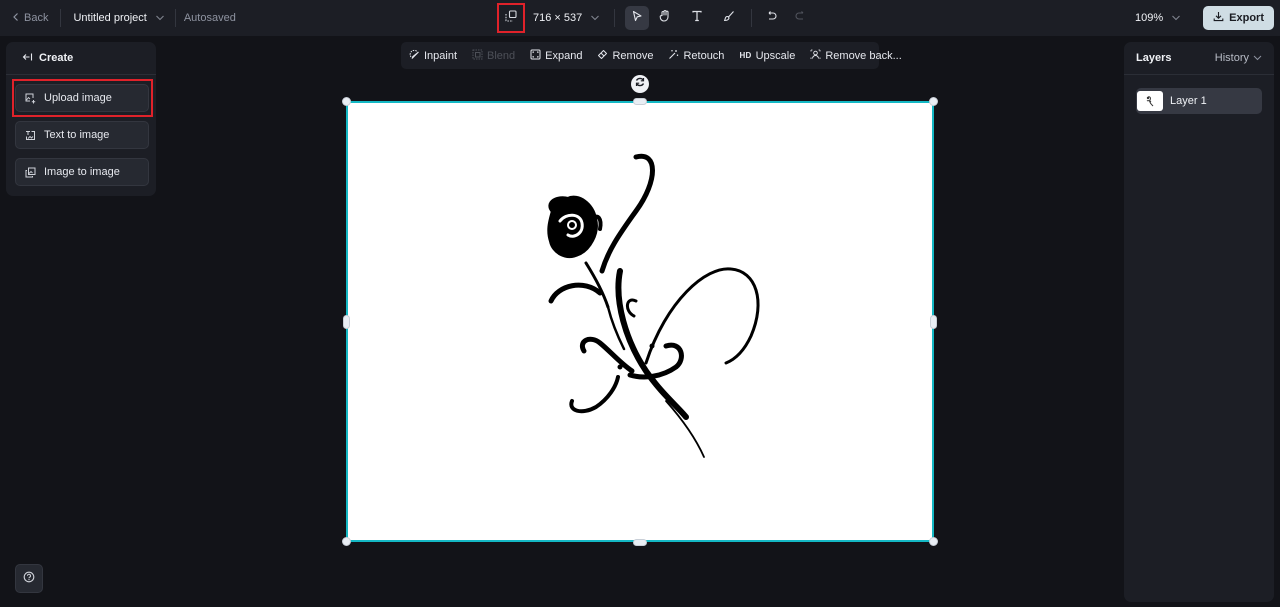 Image resolution: width=1280 pixels, height=607 pixels. I want to click on upscale-label: Upscale, so click(775, 55).